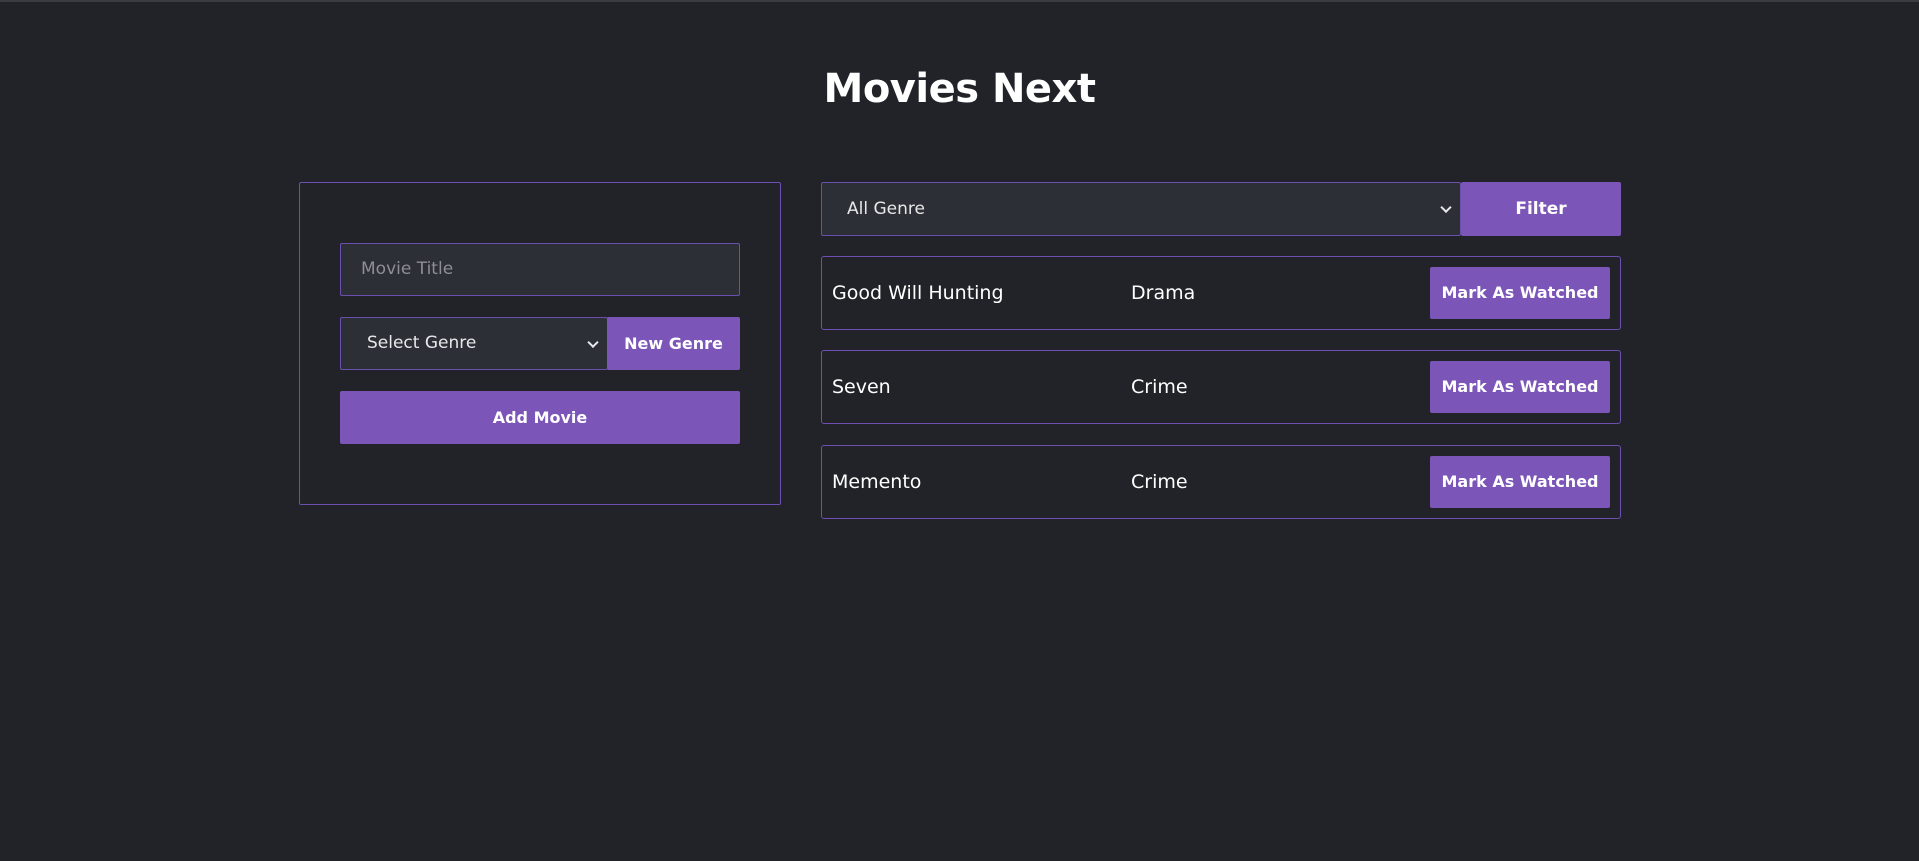 Image resolution: width=1919 pixels, height=861 pixels. What do you see at coordinates (877, 482) in the screenshot?
I see `movie-title: Memento` at bounding box center [877, 482].